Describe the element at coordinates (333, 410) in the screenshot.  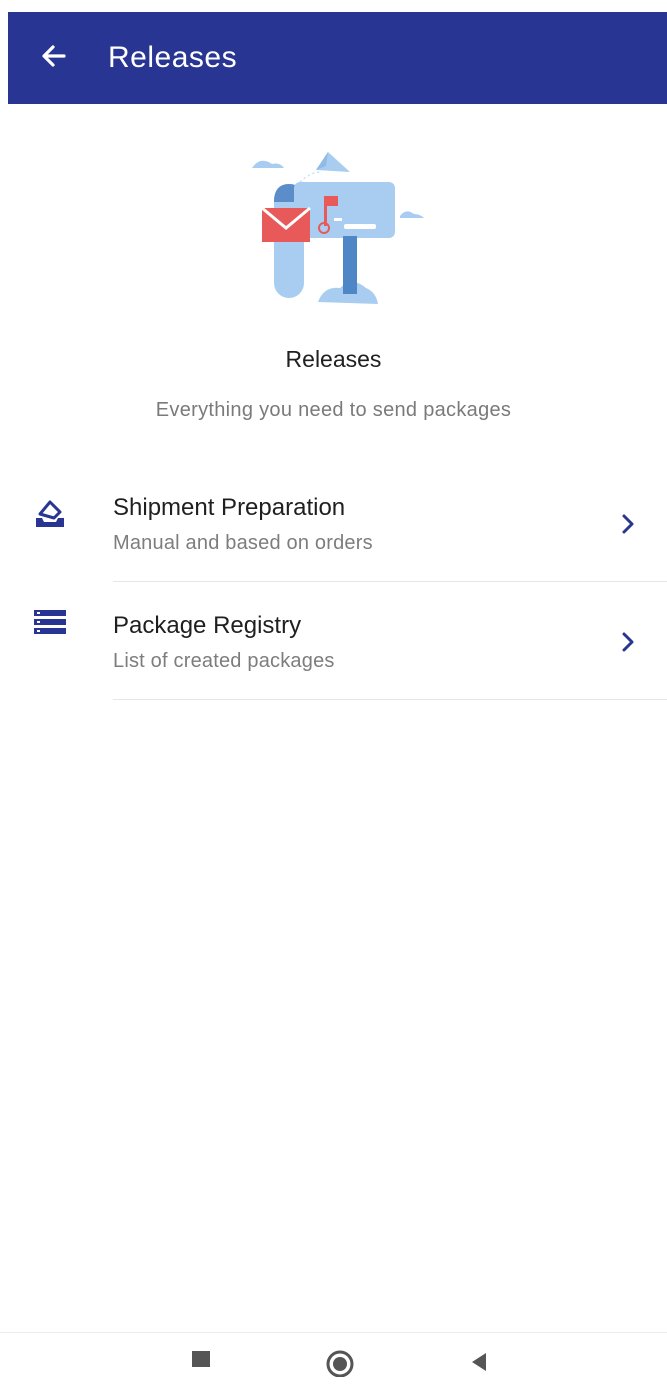
I see `hero-subtitle: Everything you need to send packages` at that location.